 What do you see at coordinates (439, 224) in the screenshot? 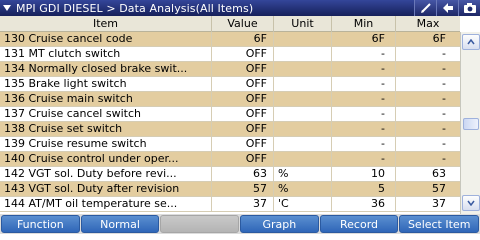
I see `select-item-button: Select Item` at bounding box center [439, 224].